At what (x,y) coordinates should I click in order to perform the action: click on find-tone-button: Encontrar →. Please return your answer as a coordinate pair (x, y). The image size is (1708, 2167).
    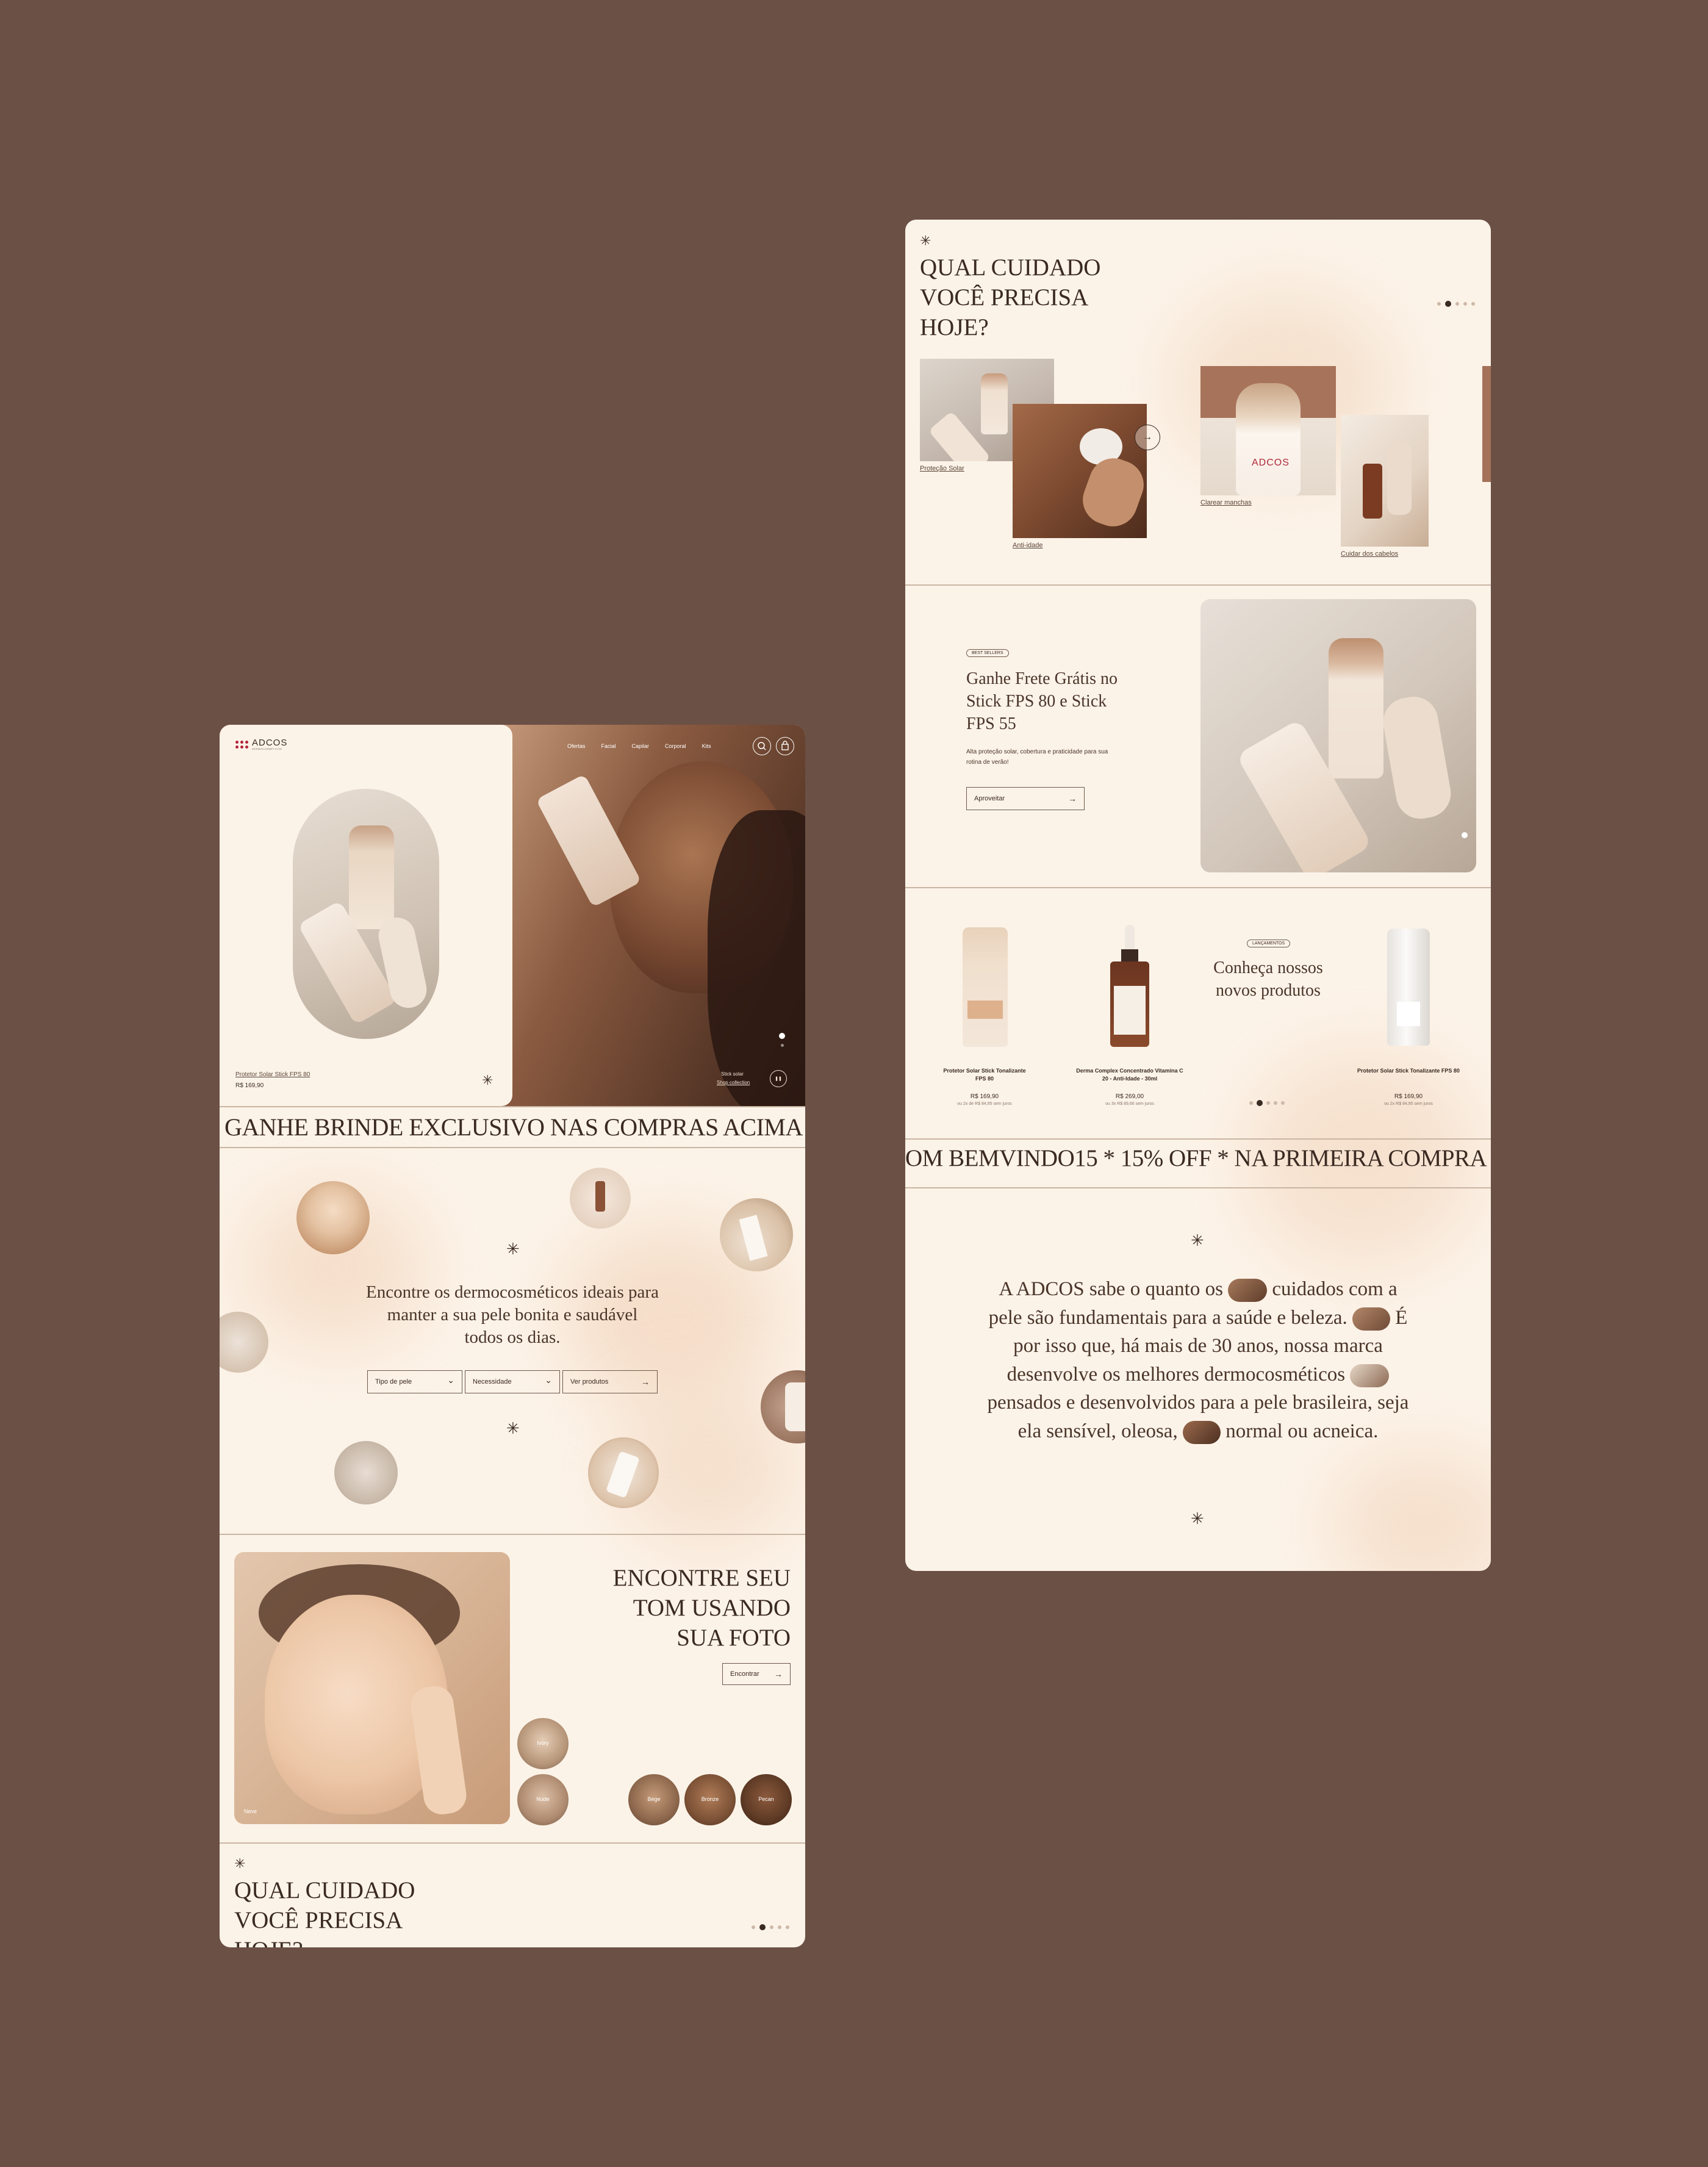
    Looking at the image, I should click on (756, 1674).